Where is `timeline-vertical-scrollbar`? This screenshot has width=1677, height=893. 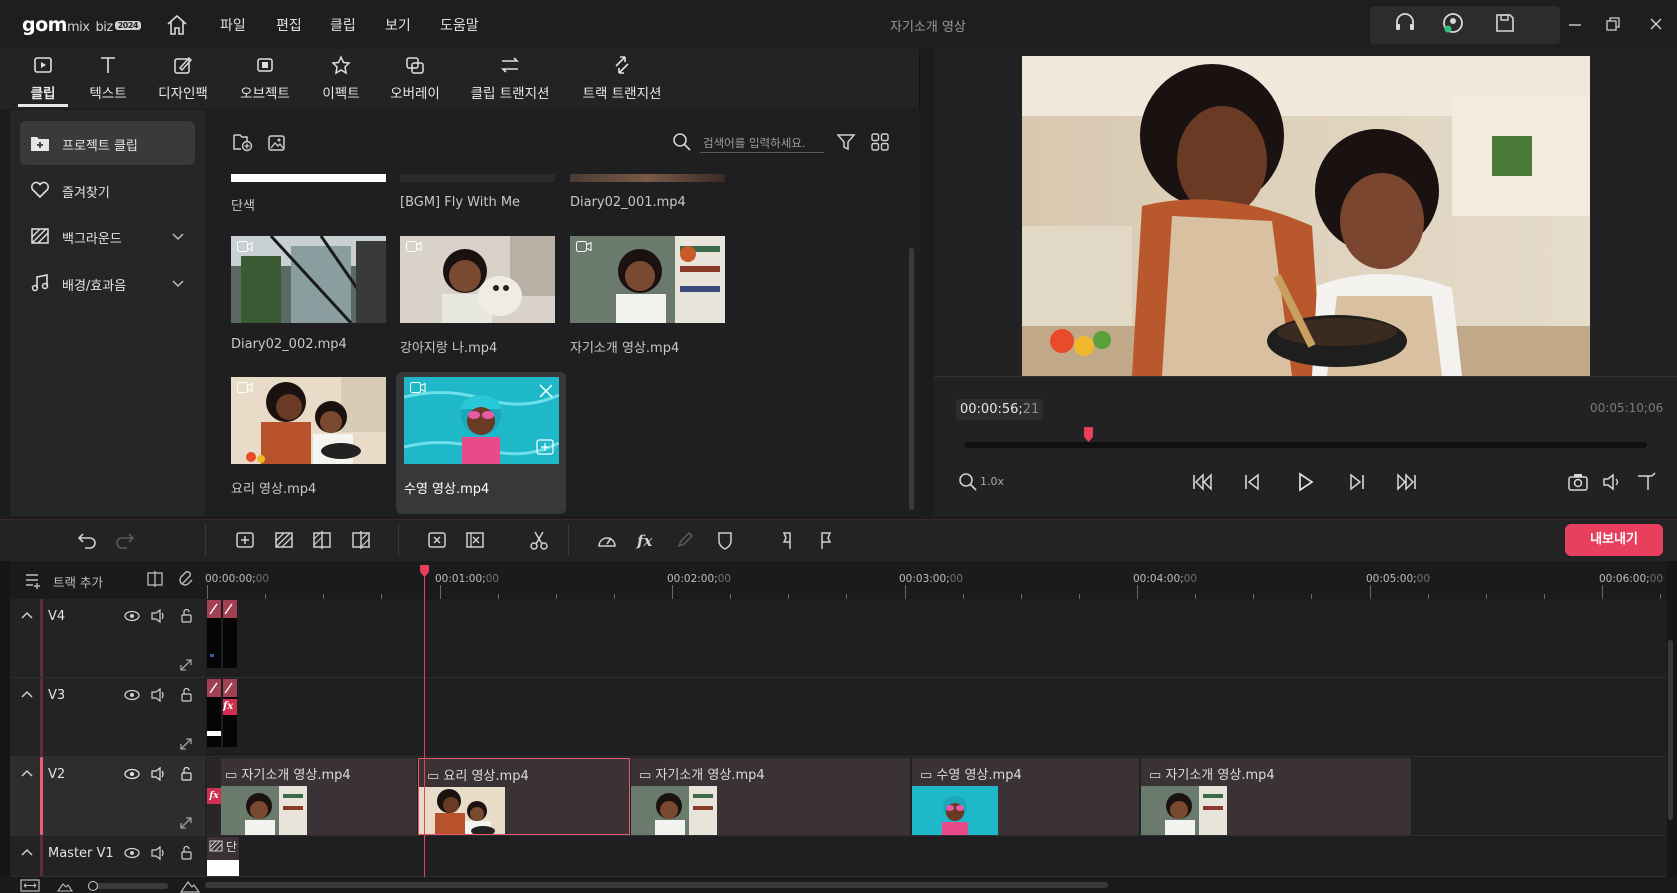
timeline-vertical-scrollbar is located at coordinates (1670, 730).